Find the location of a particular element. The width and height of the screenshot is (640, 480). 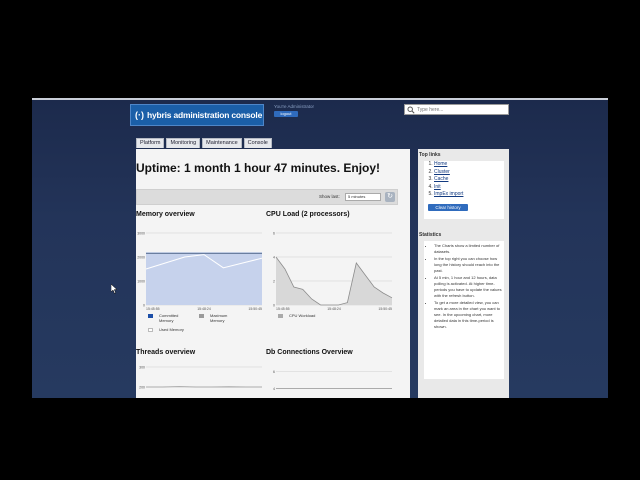

legend-cpu-workload: CPU Workload is located at coordinates (303, 315).